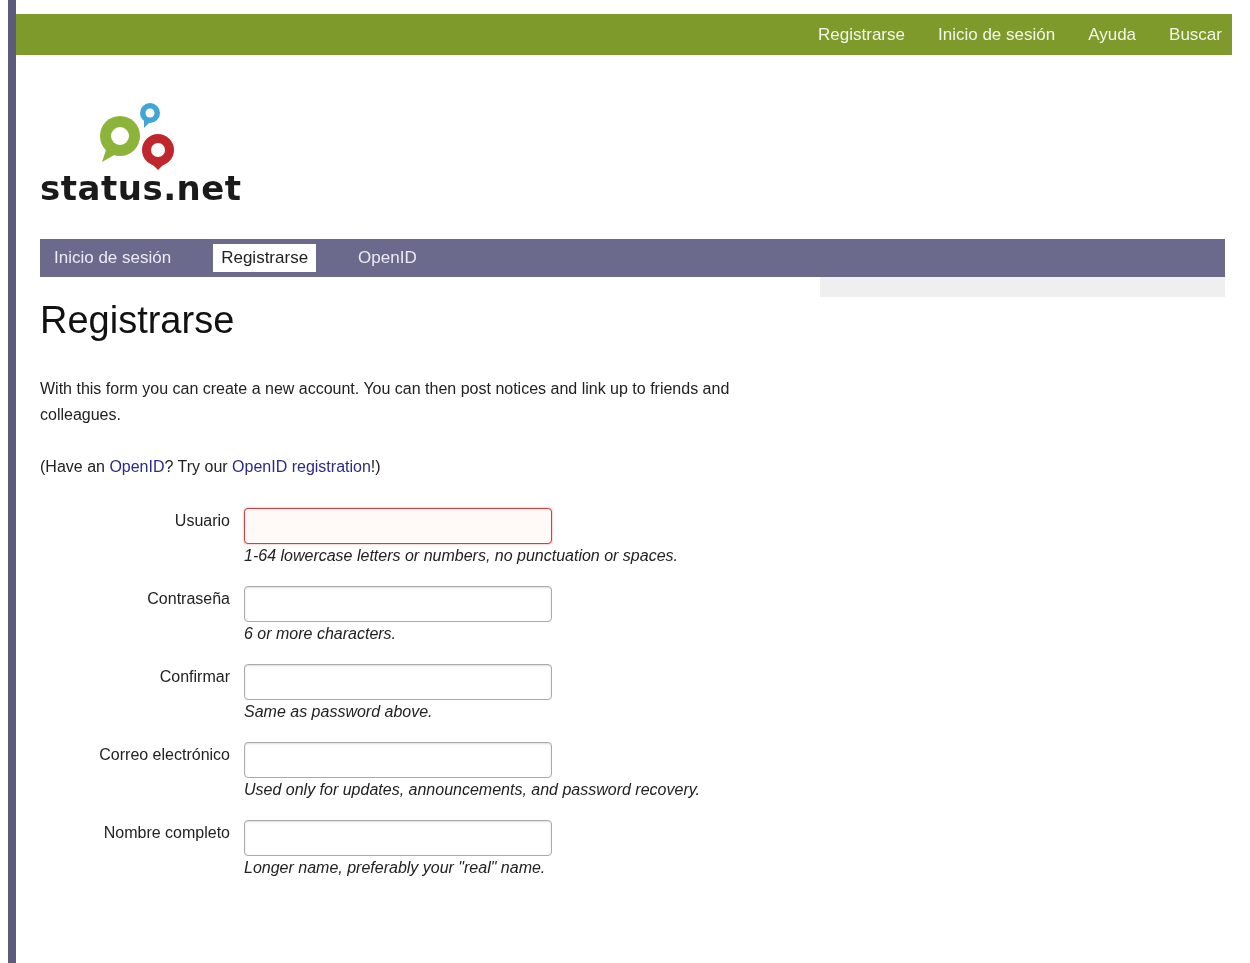 Image resolution: width=1250 pixels, height=963 pixels. I want to click on tab: Registrarse, so click(265, 258).